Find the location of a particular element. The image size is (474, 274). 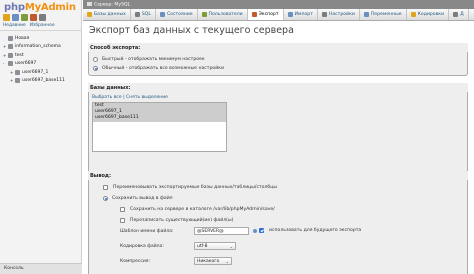

tab-label: Импорт is located at coordinates (303, 14).